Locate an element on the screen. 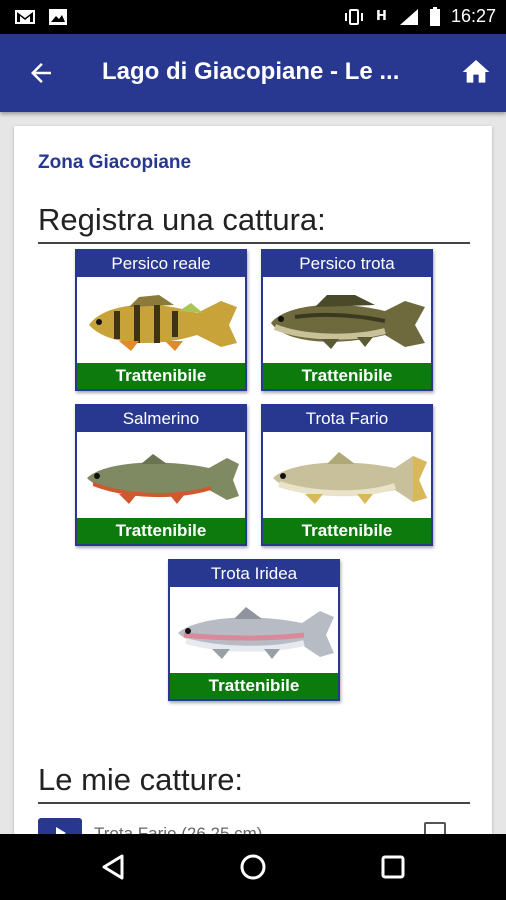  fish-card-persico-trota: Persico trota Trattenibile is located at coordinates (347, 320).